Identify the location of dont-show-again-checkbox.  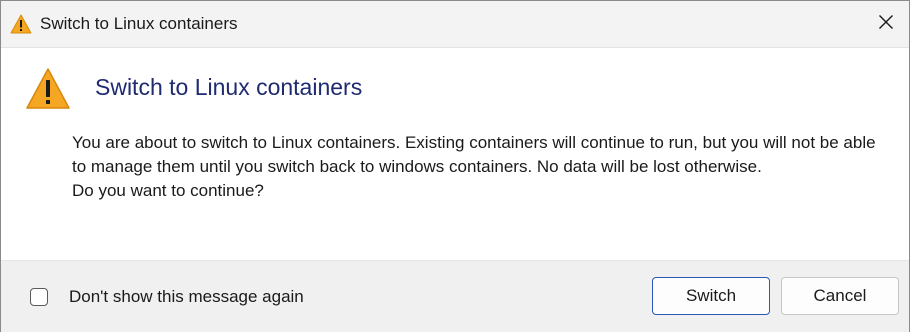
(39, 297).